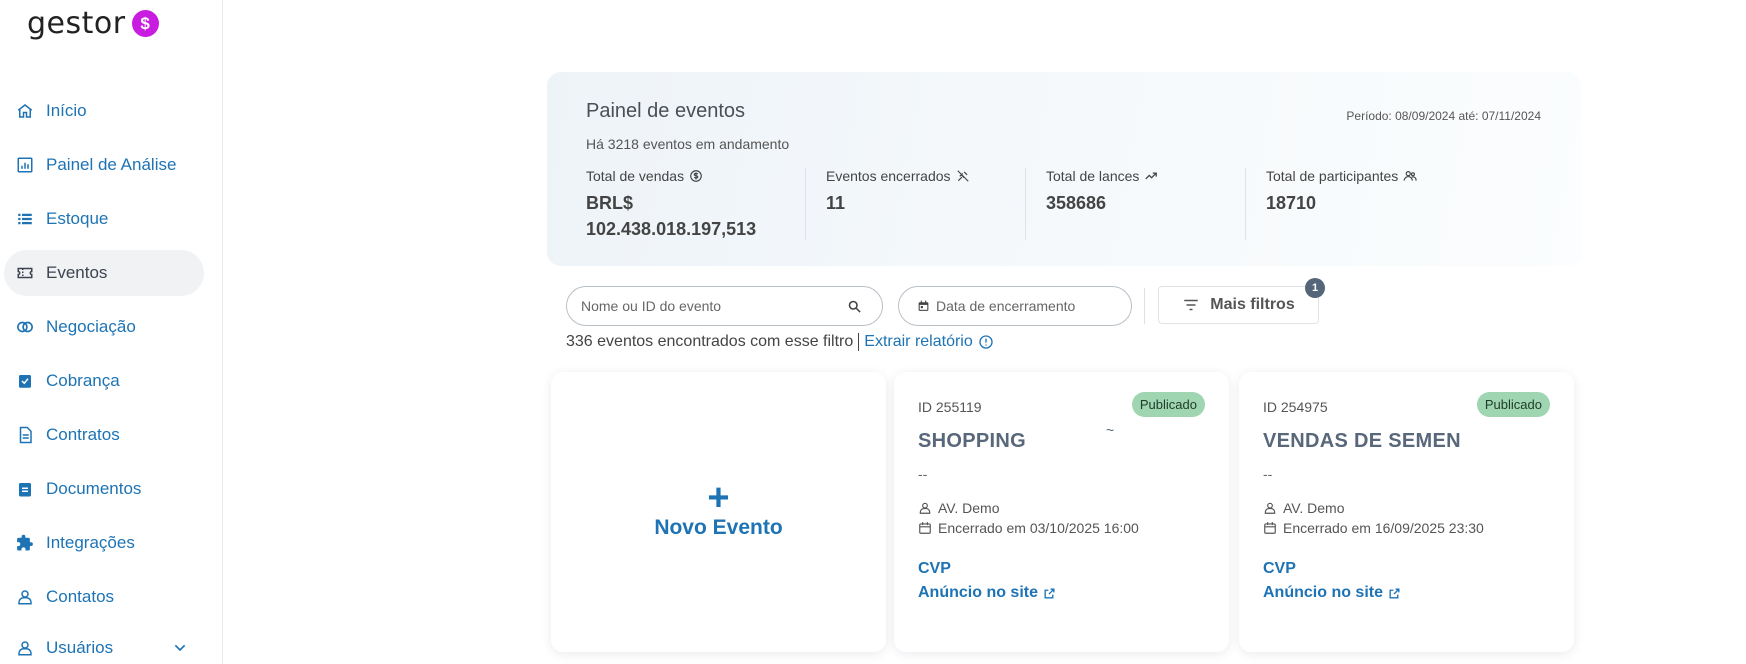 This screenshot has width=1746, height=664. I want to click on stat-label: Total de vendas, so click(635, 176).